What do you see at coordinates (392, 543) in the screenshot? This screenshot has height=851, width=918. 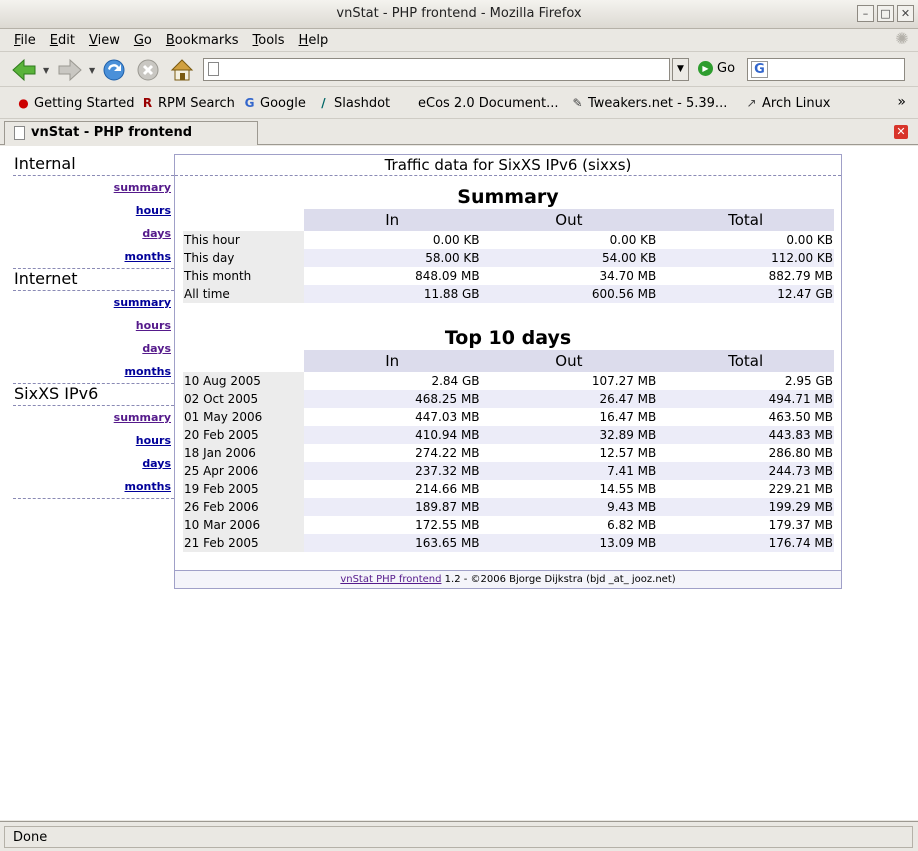 I see `cell-in: 163.65 MB` at bounding box center [392, 543].